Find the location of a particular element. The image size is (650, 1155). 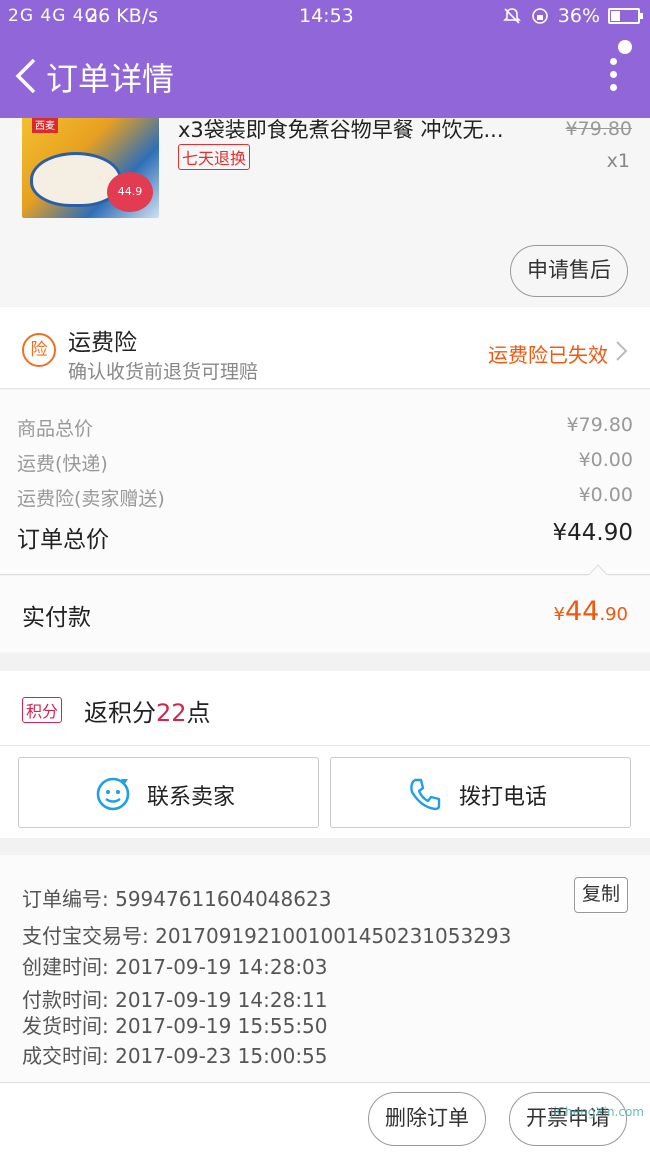

original-price: ¥79.80 is located at coordinates (598, 129).